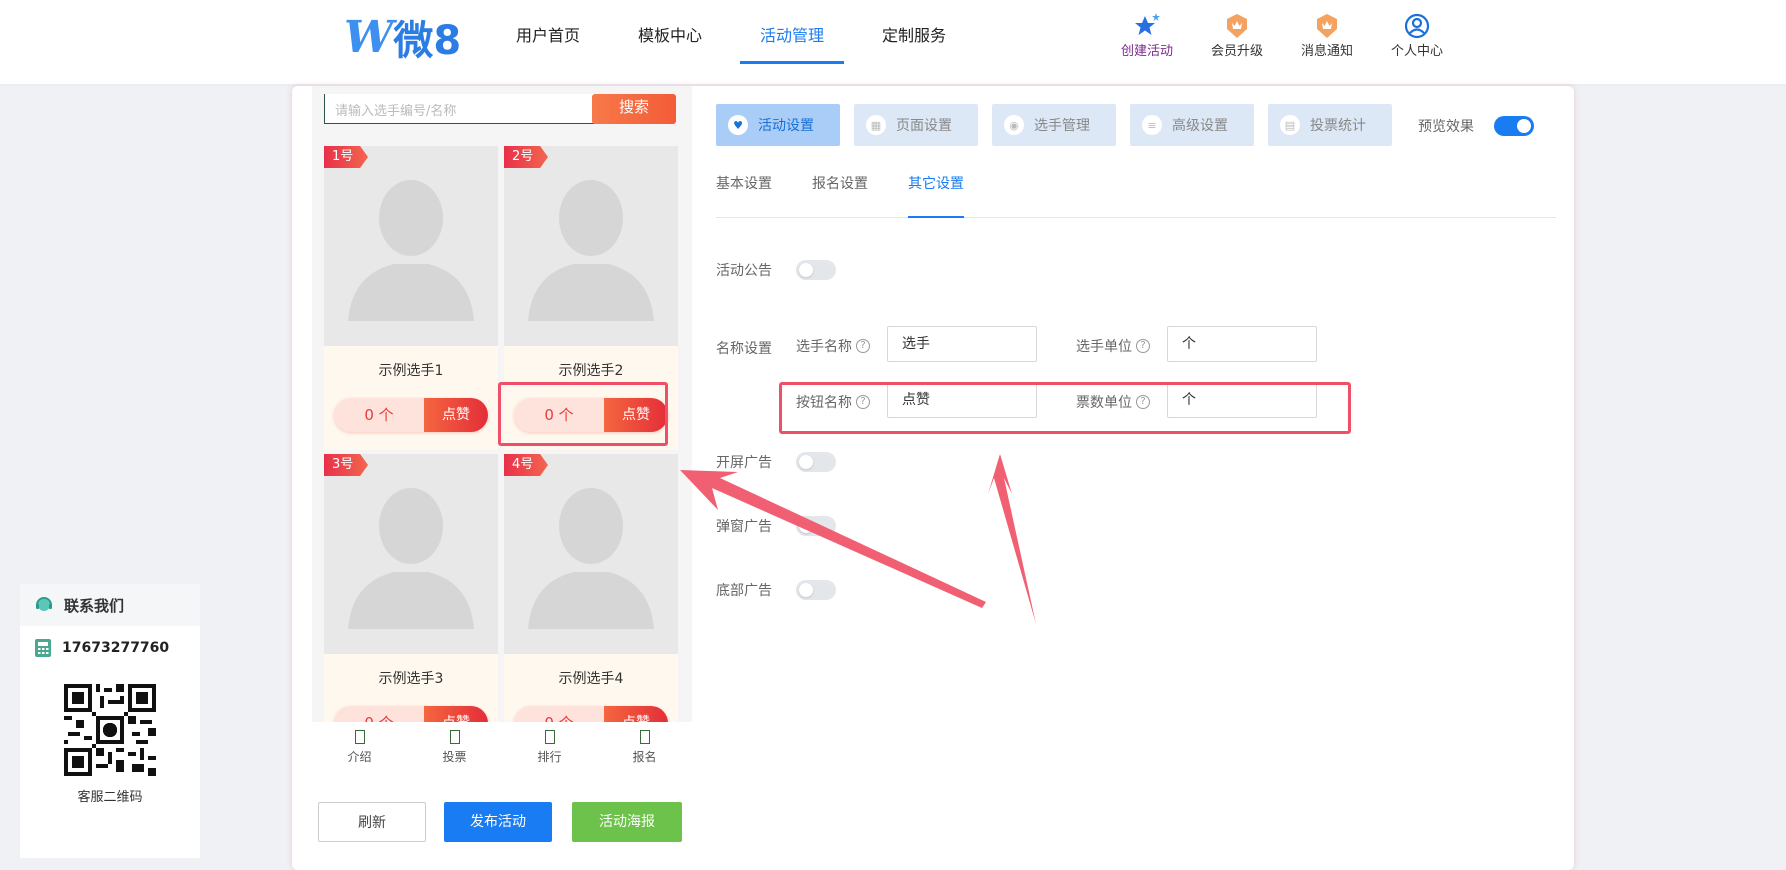  Describe the element at coordinates (1417, 26) in the screenshot. I see `user-circle-icon` at that location.